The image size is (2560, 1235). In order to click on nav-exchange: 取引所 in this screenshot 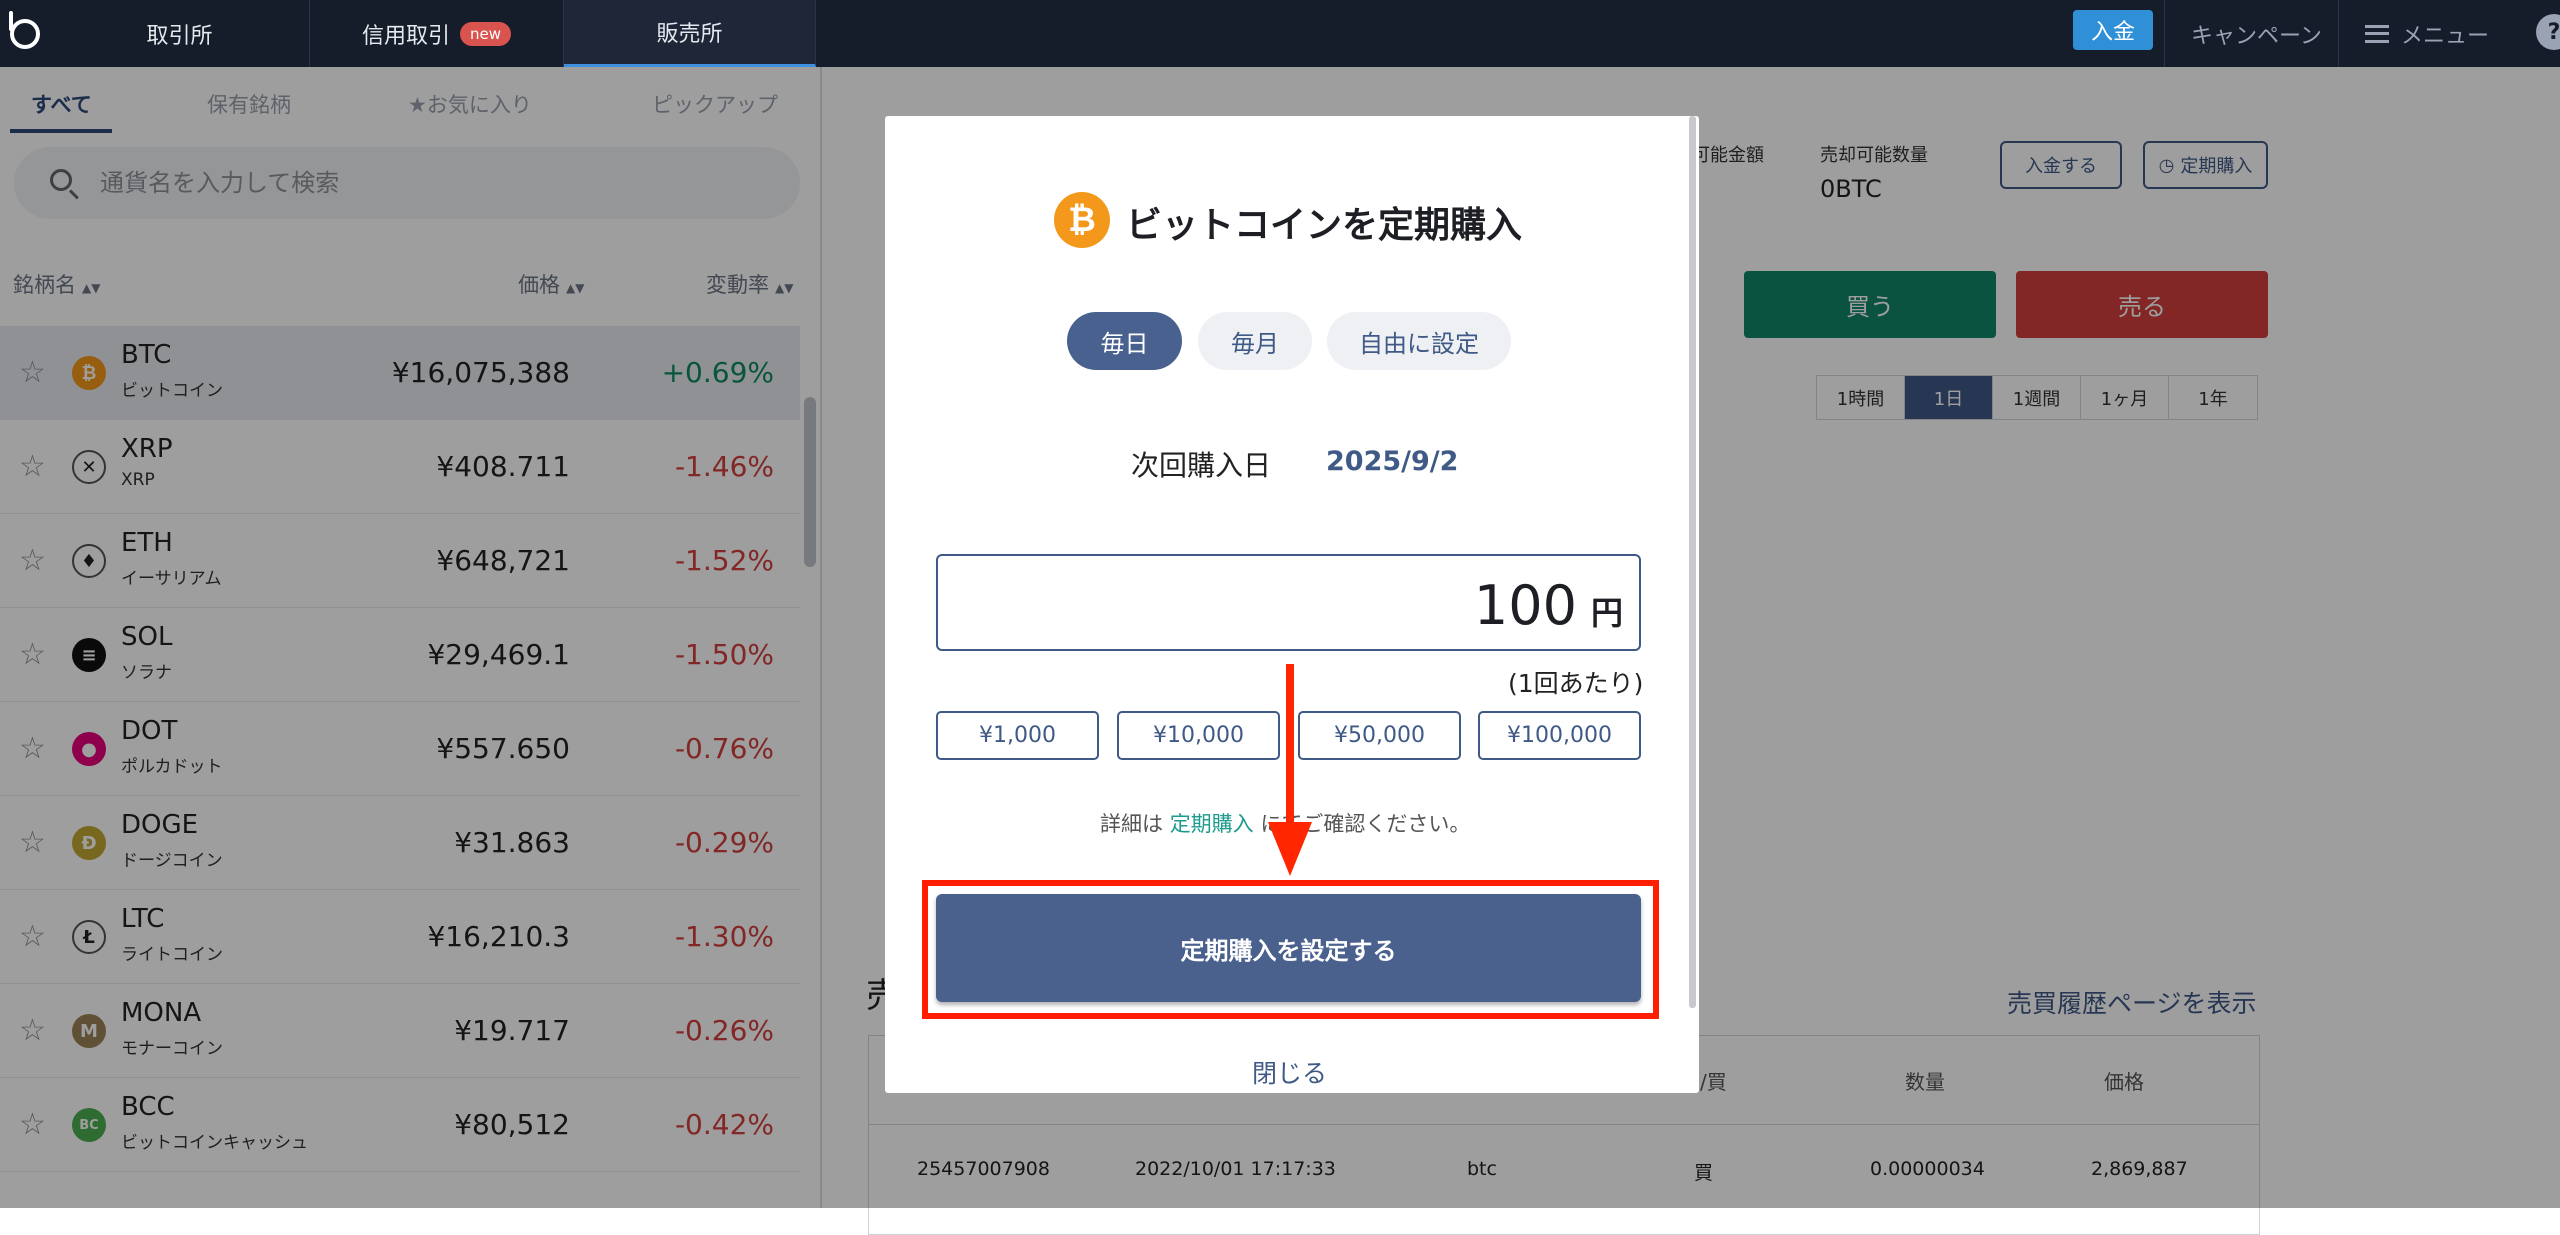, I will do `click(180, 33)`.